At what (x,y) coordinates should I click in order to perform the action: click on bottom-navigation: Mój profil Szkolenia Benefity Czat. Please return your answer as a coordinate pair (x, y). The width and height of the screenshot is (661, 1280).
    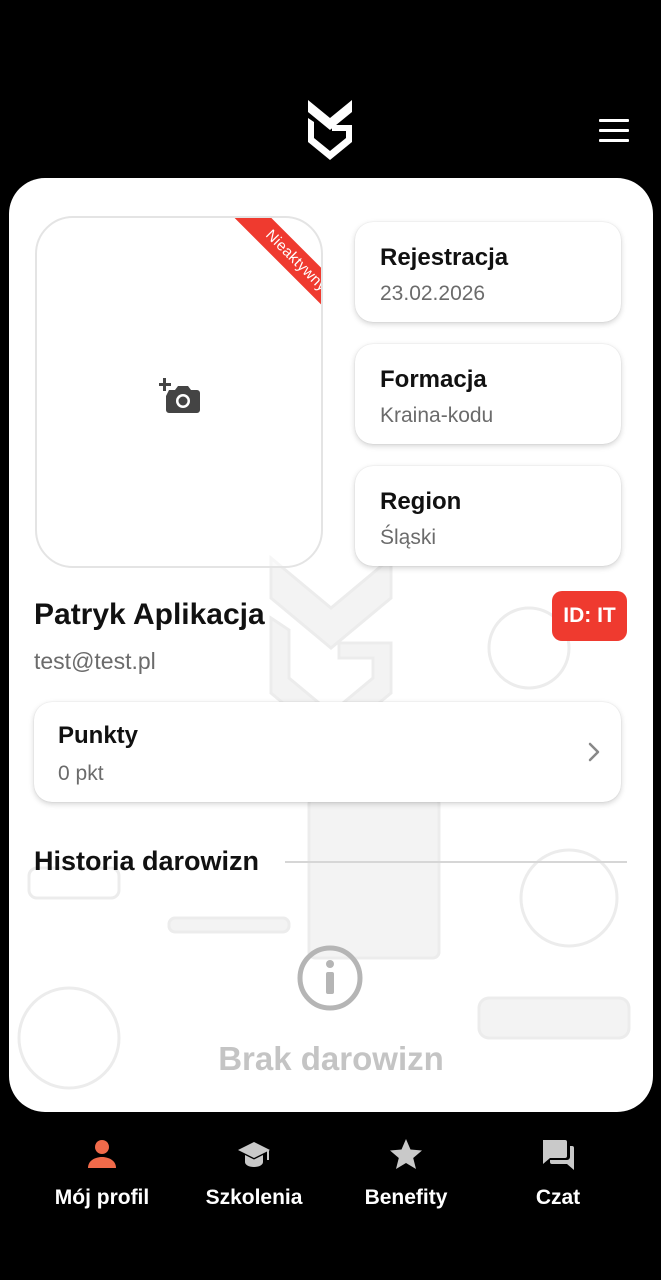
    Looking at the image, I should click on (330, 1196).